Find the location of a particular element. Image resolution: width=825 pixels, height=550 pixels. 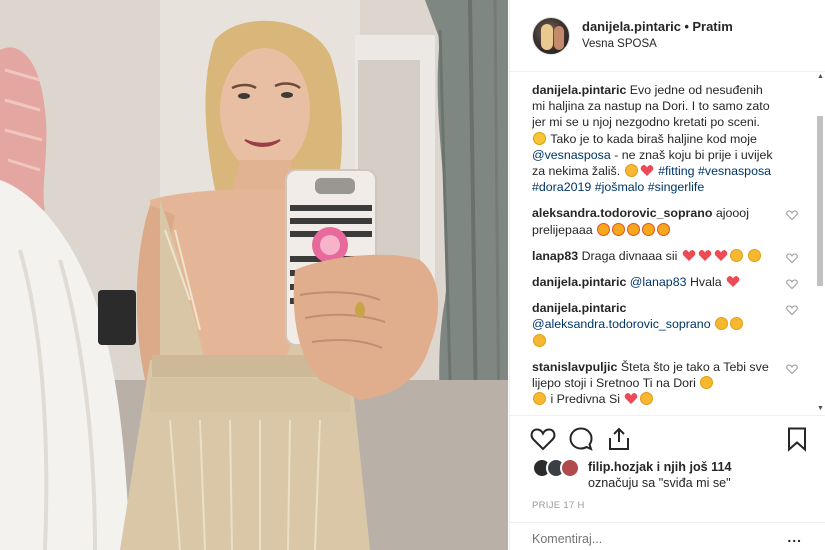

comment-username: stanislavpuljic is located at coordinates (574, 367).